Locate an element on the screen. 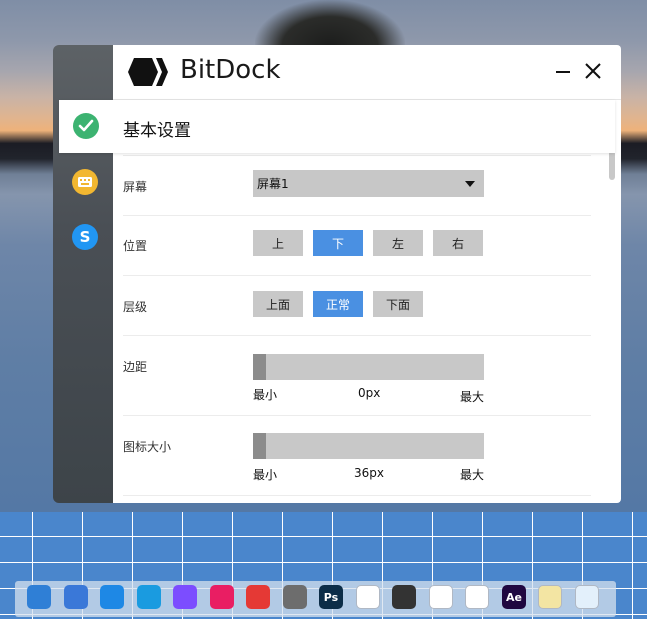 This screenshot has width=647, height=619. screen-select: 屏幕1 is located at coordinates (368, 183).